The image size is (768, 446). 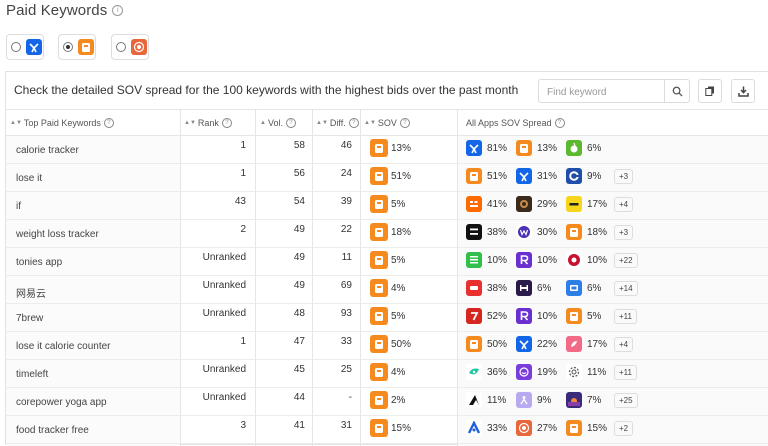 I want to click on spread-percent: 29%, so click(x=547, y=204).